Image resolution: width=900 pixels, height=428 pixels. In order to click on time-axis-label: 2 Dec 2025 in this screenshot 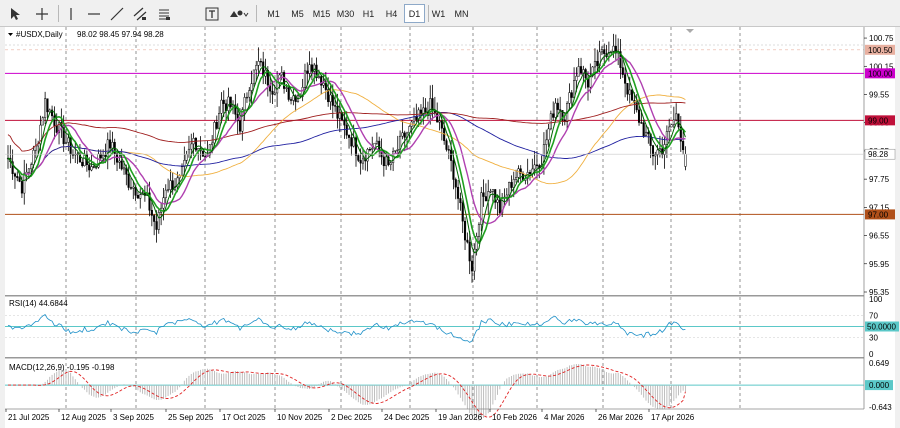, I will do `click(351, 417)`.